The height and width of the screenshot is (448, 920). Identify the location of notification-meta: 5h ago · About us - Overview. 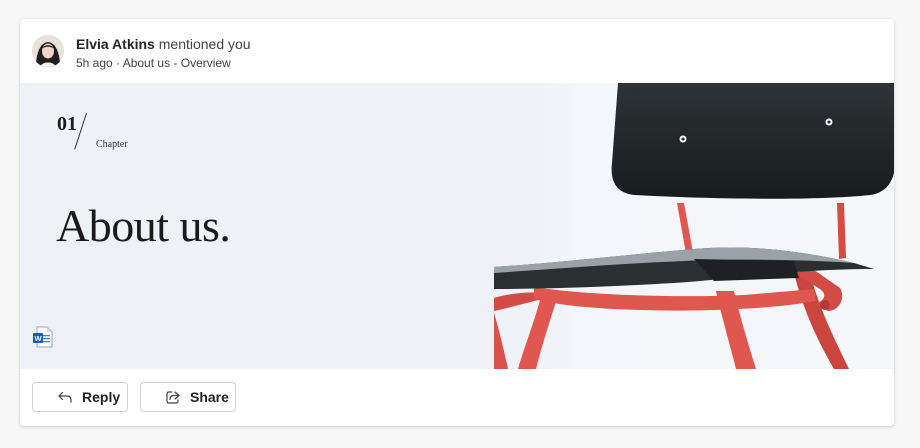
(153, 63).